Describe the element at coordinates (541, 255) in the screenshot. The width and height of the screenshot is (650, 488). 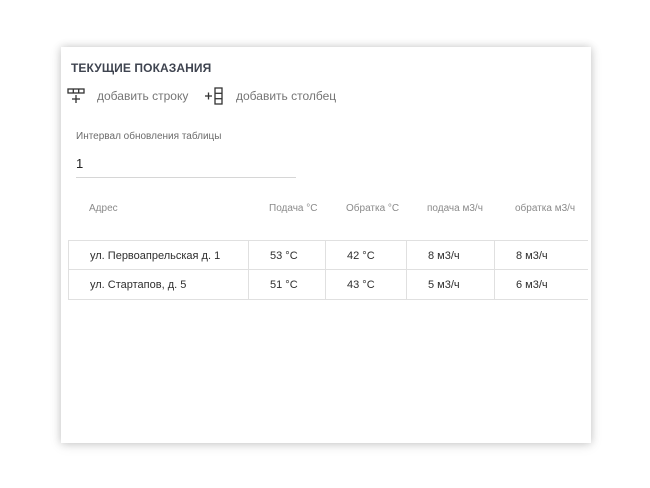
I see `return-flow-cell: 8 м3/ч` at that location.